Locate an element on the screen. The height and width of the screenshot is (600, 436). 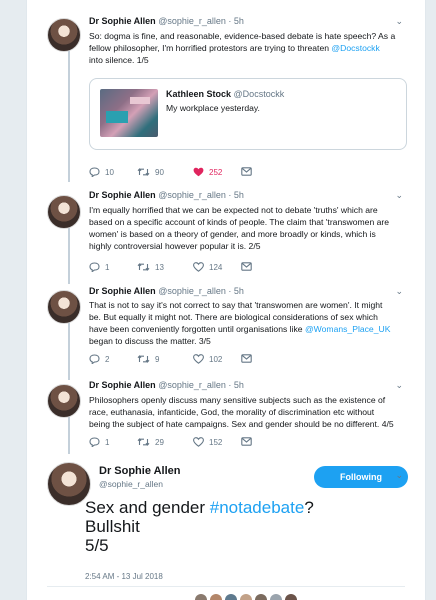
tweet-timestamp: 2:54 AM - 13 Jul 2018 is located at coordinates (124, 576).